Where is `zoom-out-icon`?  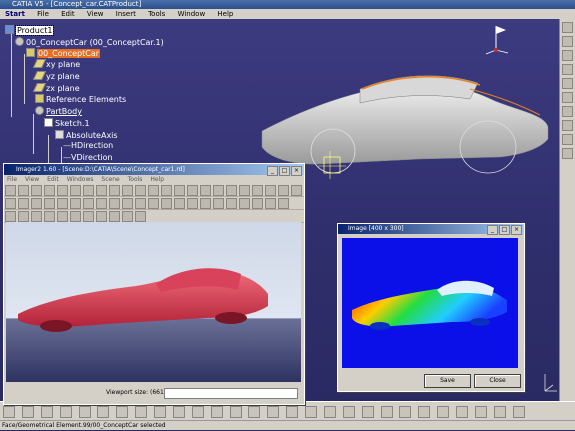
zoom-out-icon is located at coordinates (367, 412).